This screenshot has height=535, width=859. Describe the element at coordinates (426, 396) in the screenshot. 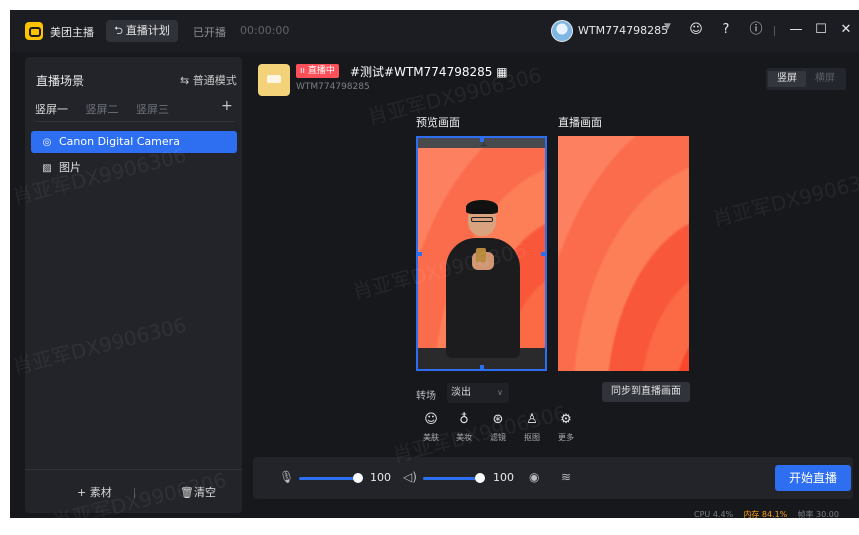

I see `transition-label: 转场` at that location.